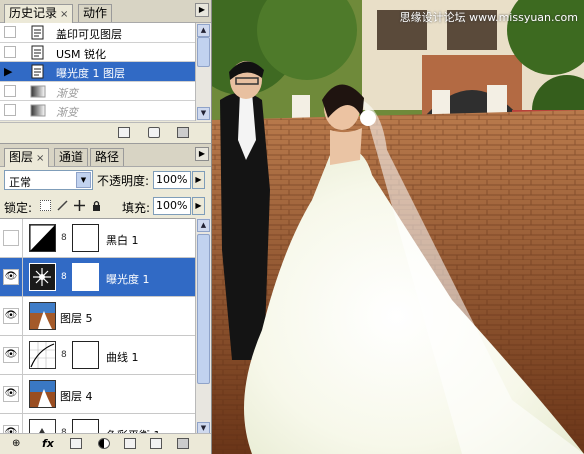  I want to click on add-mask-icon, so click(76, 443).